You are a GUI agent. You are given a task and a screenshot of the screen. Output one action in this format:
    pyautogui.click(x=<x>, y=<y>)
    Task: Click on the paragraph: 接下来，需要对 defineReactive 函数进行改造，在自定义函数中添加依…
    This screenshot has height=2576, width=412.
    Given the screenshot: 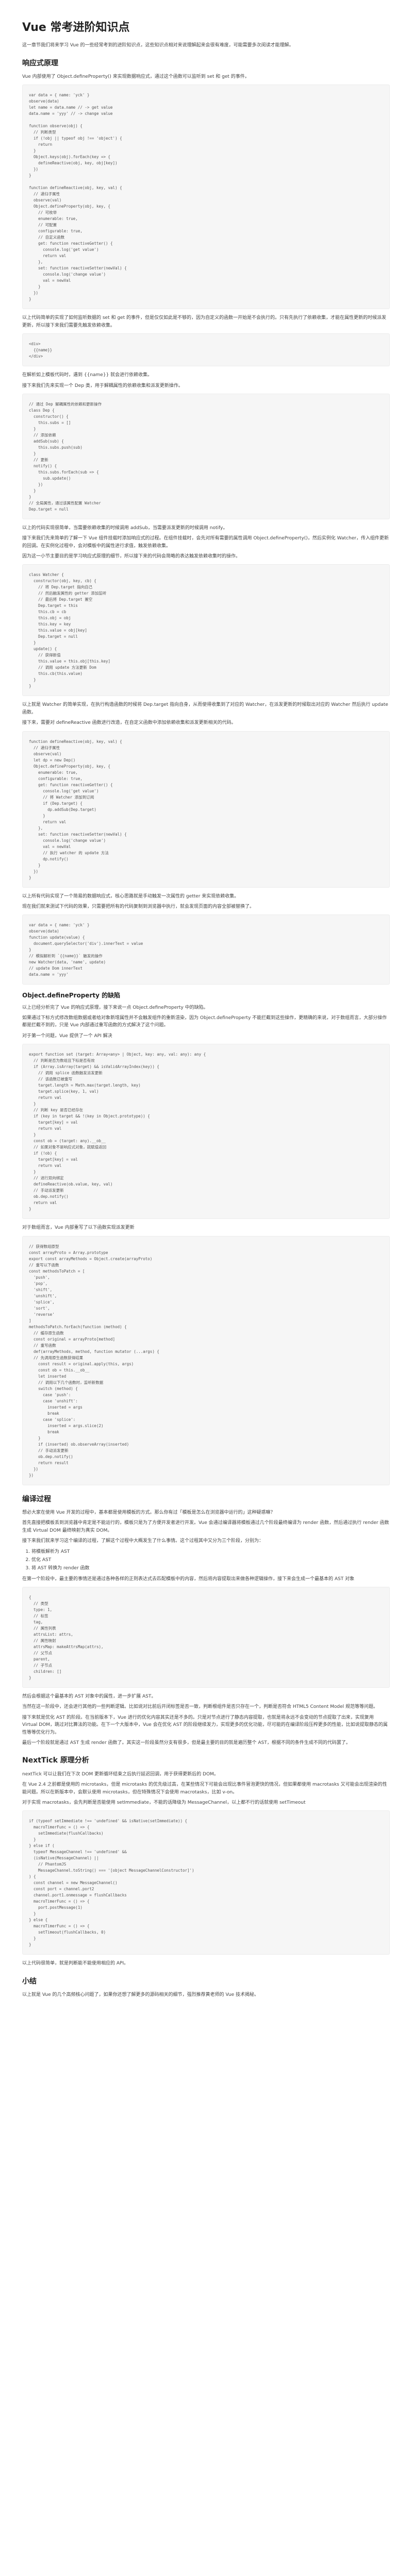 What is the action you would take?
    pyautogui.click(x=129, y=723)
    